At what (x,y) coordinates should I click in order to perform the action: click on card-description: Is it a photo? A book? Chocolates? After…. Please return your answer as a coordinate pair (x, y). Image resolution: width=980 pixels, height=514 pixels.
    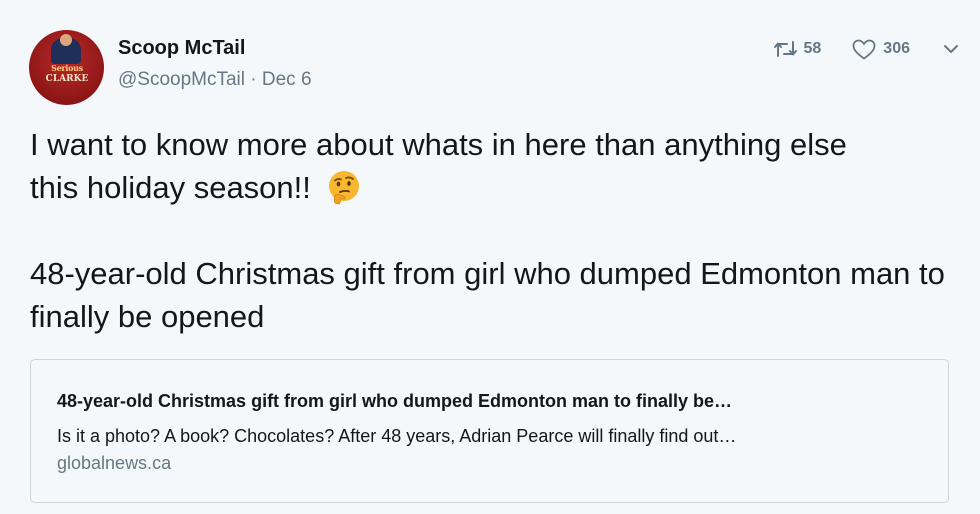
    Looking at the image, I should click on (397, 436).